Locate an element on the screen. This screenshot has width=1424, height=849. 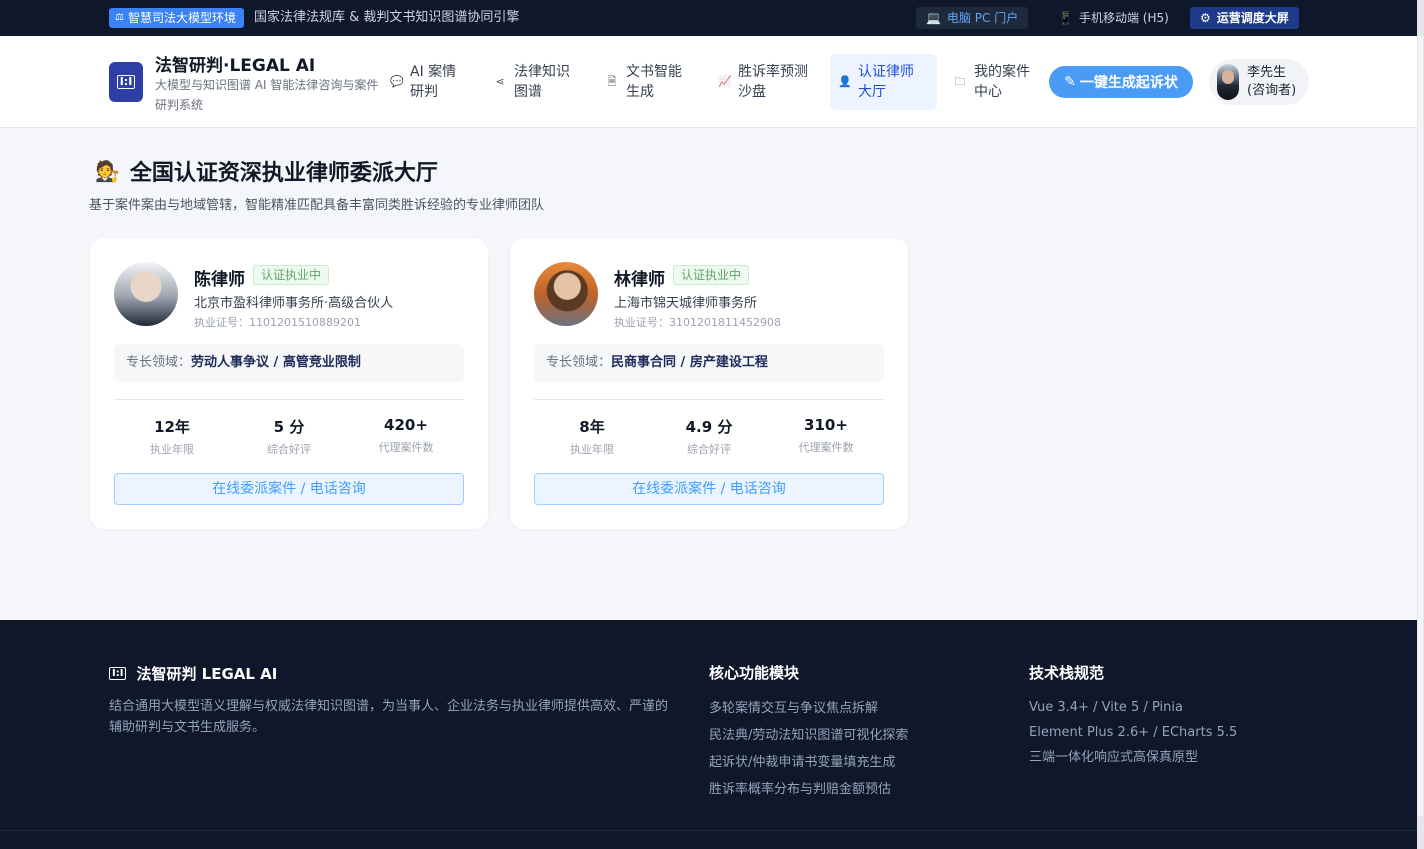
nav-label: 认证律师大厅 is located at coordinates (886, 82).